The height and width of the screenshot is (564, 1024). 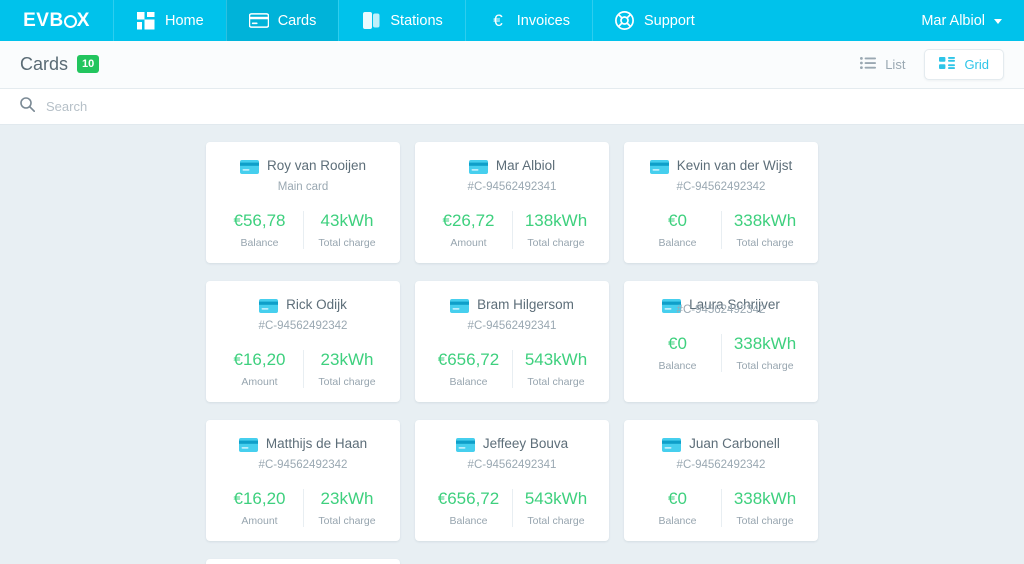 I want to click on nav-item-support: Support, so click(x=654, y=20).